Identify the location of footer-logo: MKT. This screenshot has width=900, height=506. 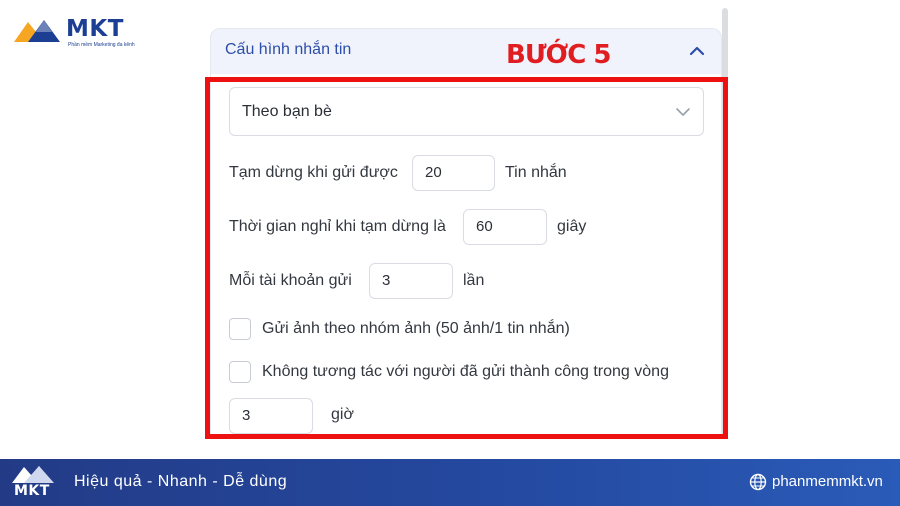
(35, 483).